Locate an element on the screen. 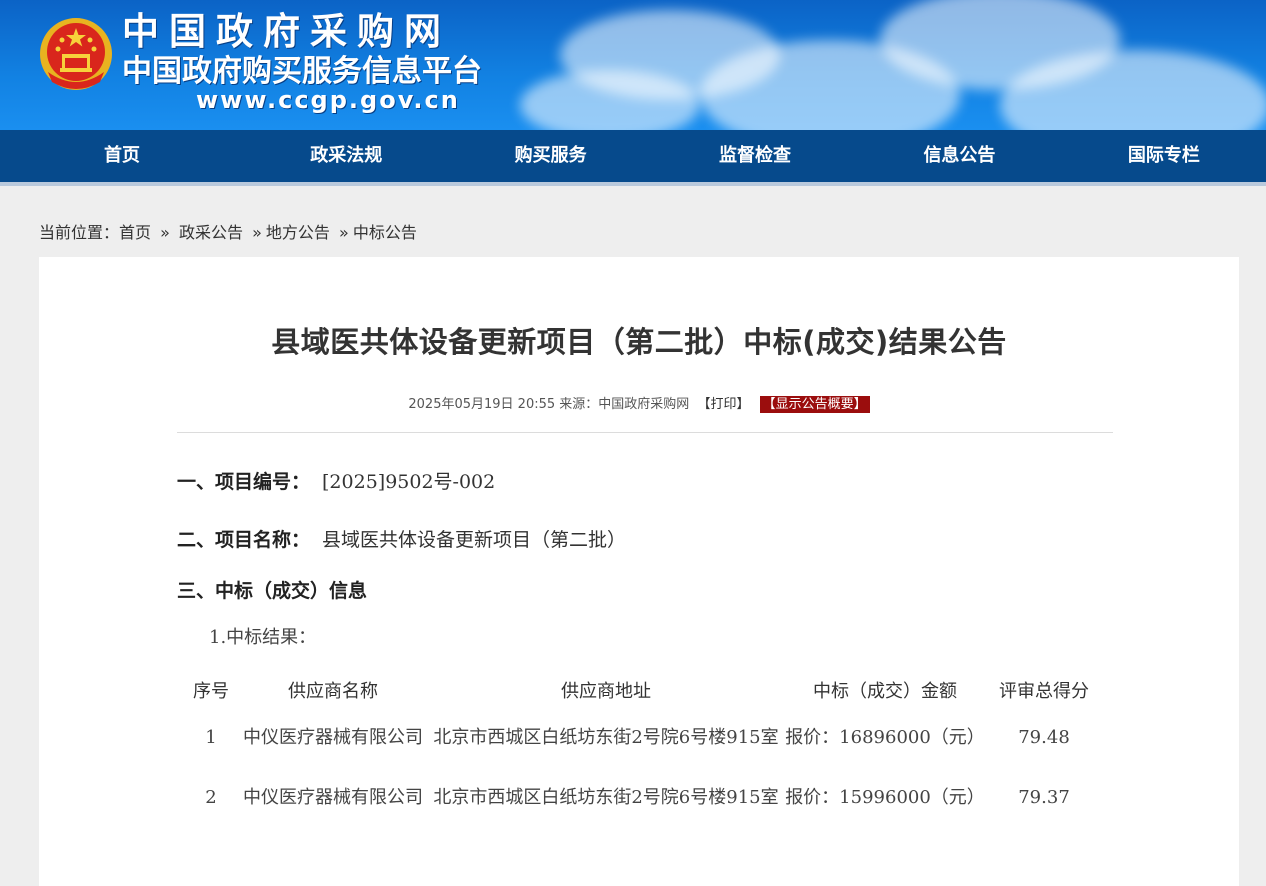 The height and width of the screenshot is (886, 1266). award-result-subheading: 1.中标结果： is located at coordinates (263, 637).